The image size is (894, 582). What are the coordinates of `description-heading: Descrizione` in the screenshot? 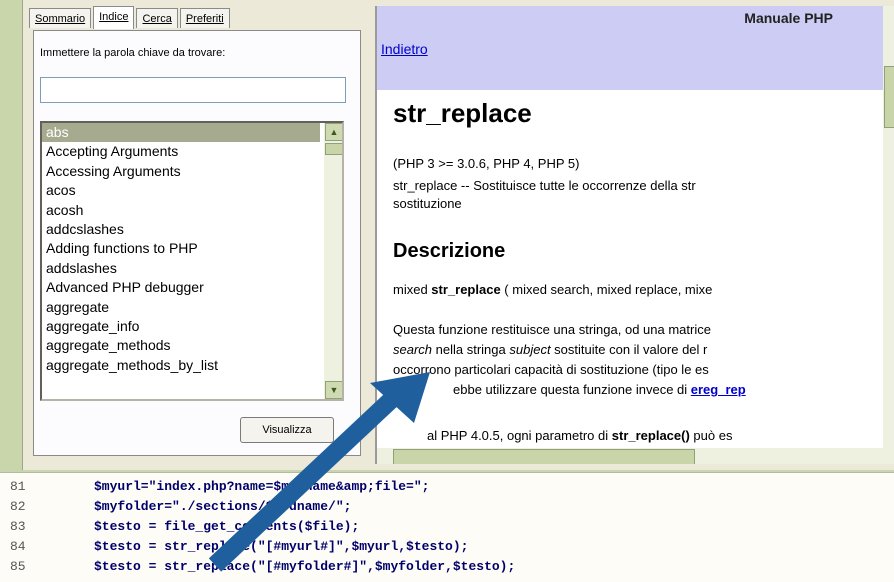 It's located at (449, 251).